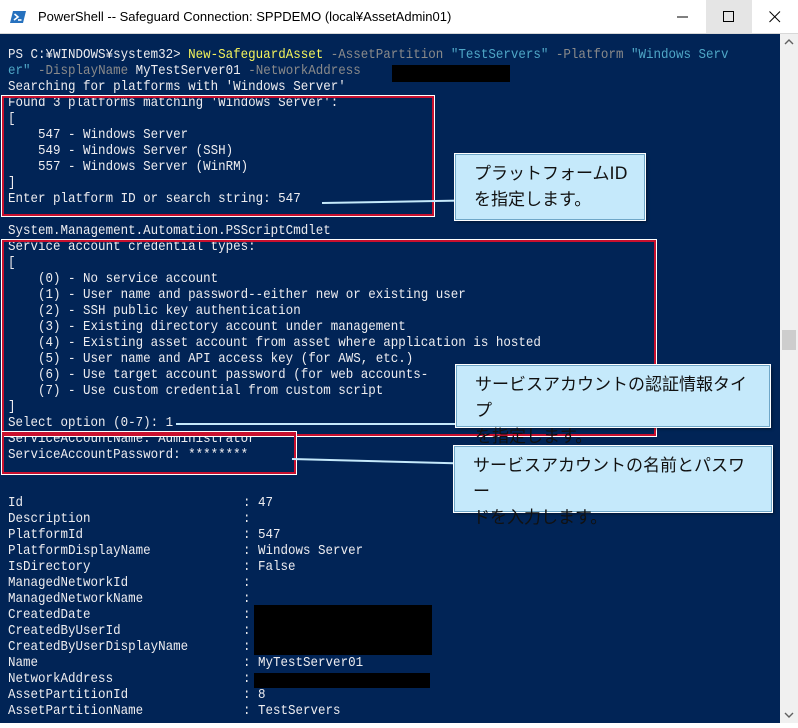  What do you see at coordinates (269, 567) in the screenshot?
I see `property-value: : False` at bounding box center [269, 567].